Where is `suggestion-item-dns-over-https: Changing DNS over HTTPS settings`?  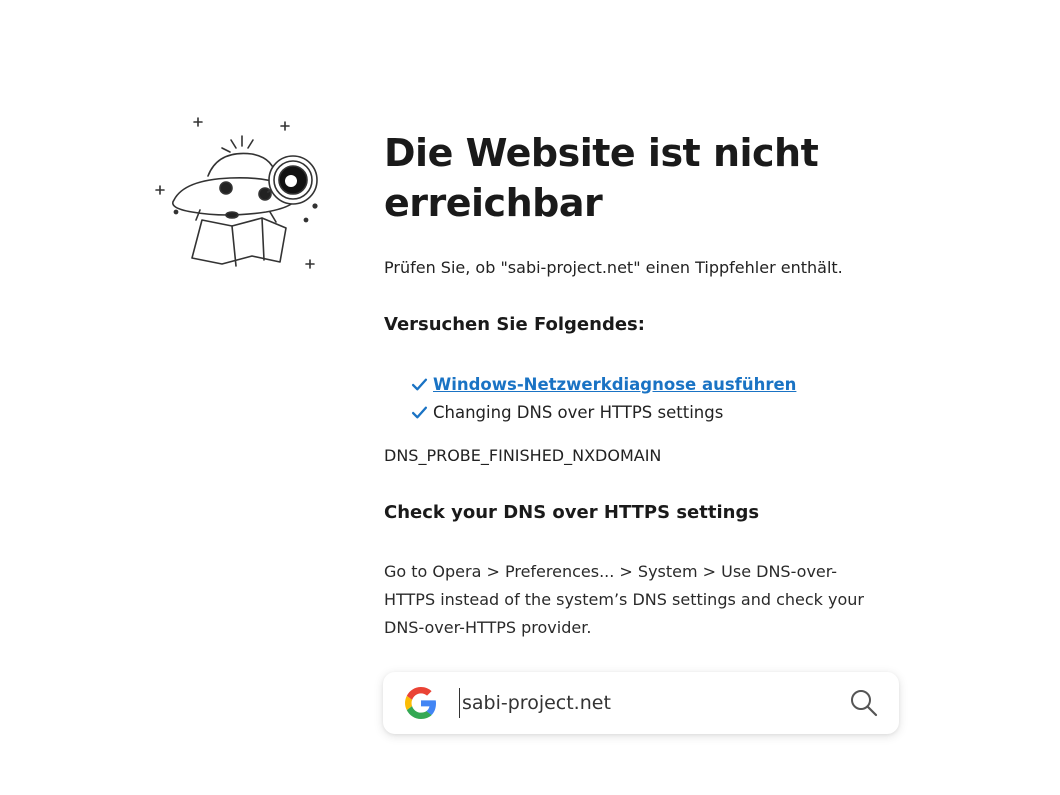
suggestion-item-dns-over-https: Changing DNS over HTTPS settings is located at coordinates (657, 412).